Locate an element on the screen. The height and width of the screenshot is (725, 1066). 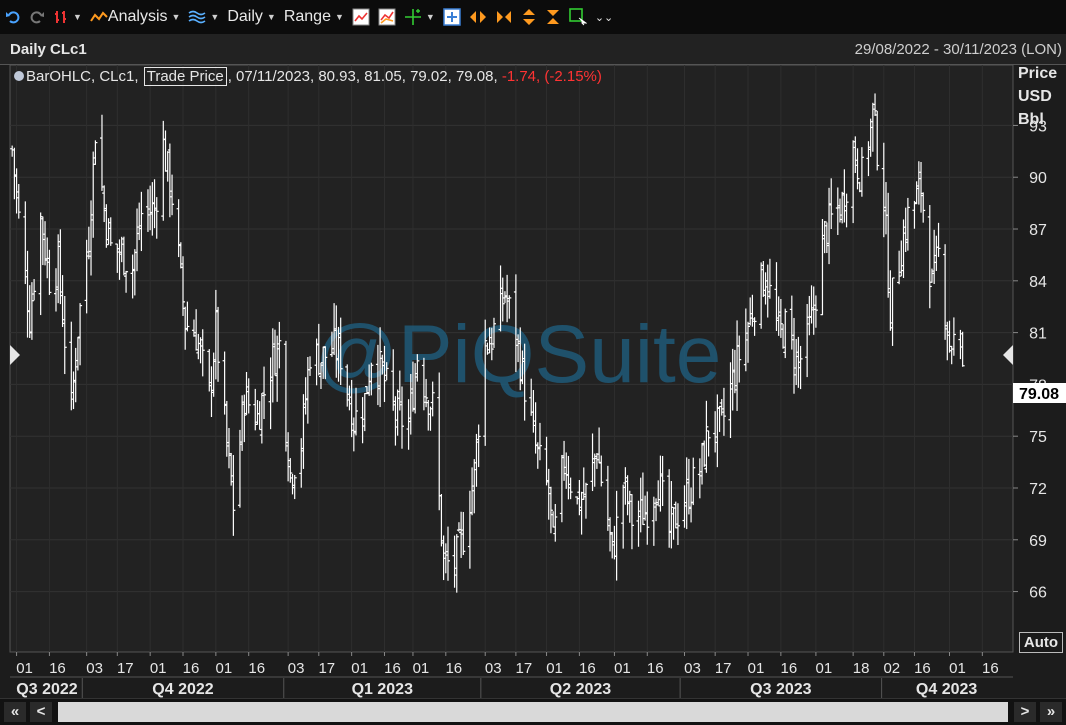
unit-price: Price is located at coordinates (1038, 73).